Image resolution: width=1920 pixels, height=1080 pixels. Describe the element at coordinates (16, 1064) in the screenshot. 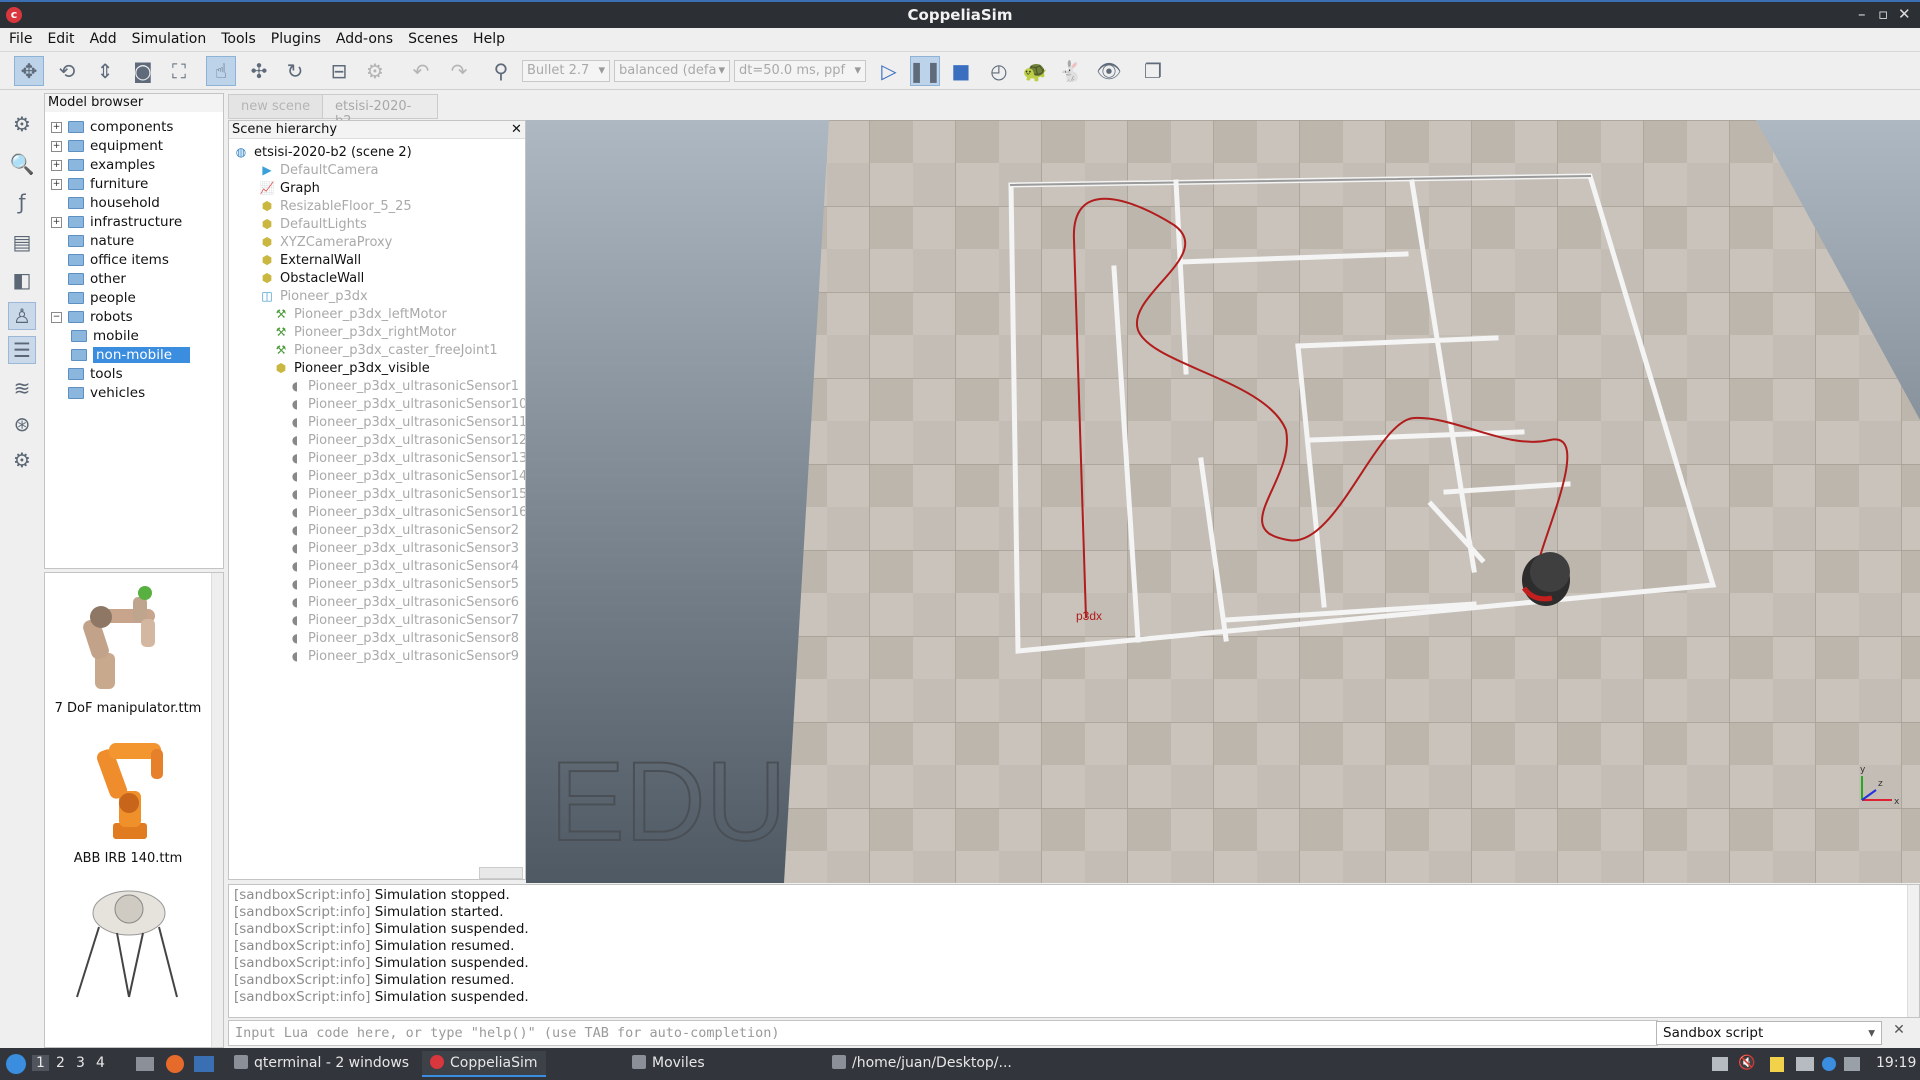

I see `start-menu-icon` at that location.